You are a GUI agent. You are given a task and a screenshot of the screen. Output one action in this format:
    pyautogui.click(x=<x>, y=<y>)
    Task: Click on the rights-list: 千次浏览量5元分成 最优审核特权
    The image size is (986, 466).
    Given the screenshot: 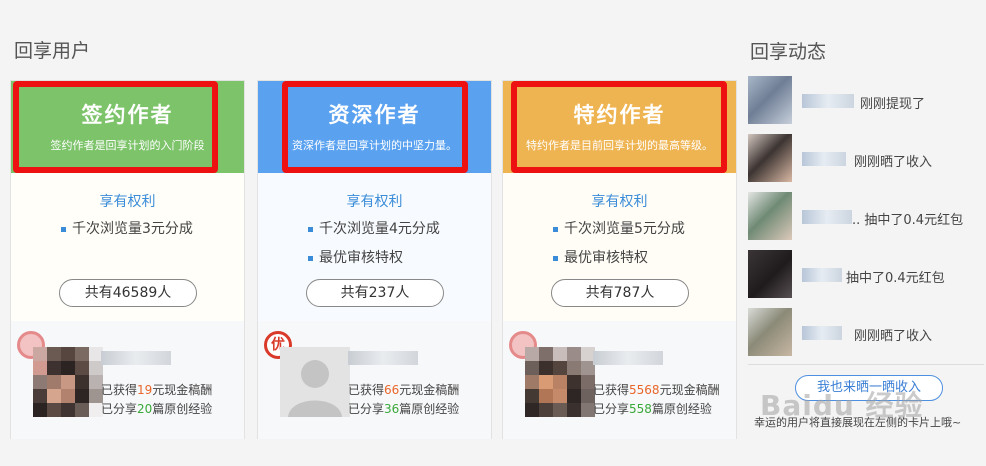 What is the action you would take?
    pyautogui.click(x=619, y=248)
    